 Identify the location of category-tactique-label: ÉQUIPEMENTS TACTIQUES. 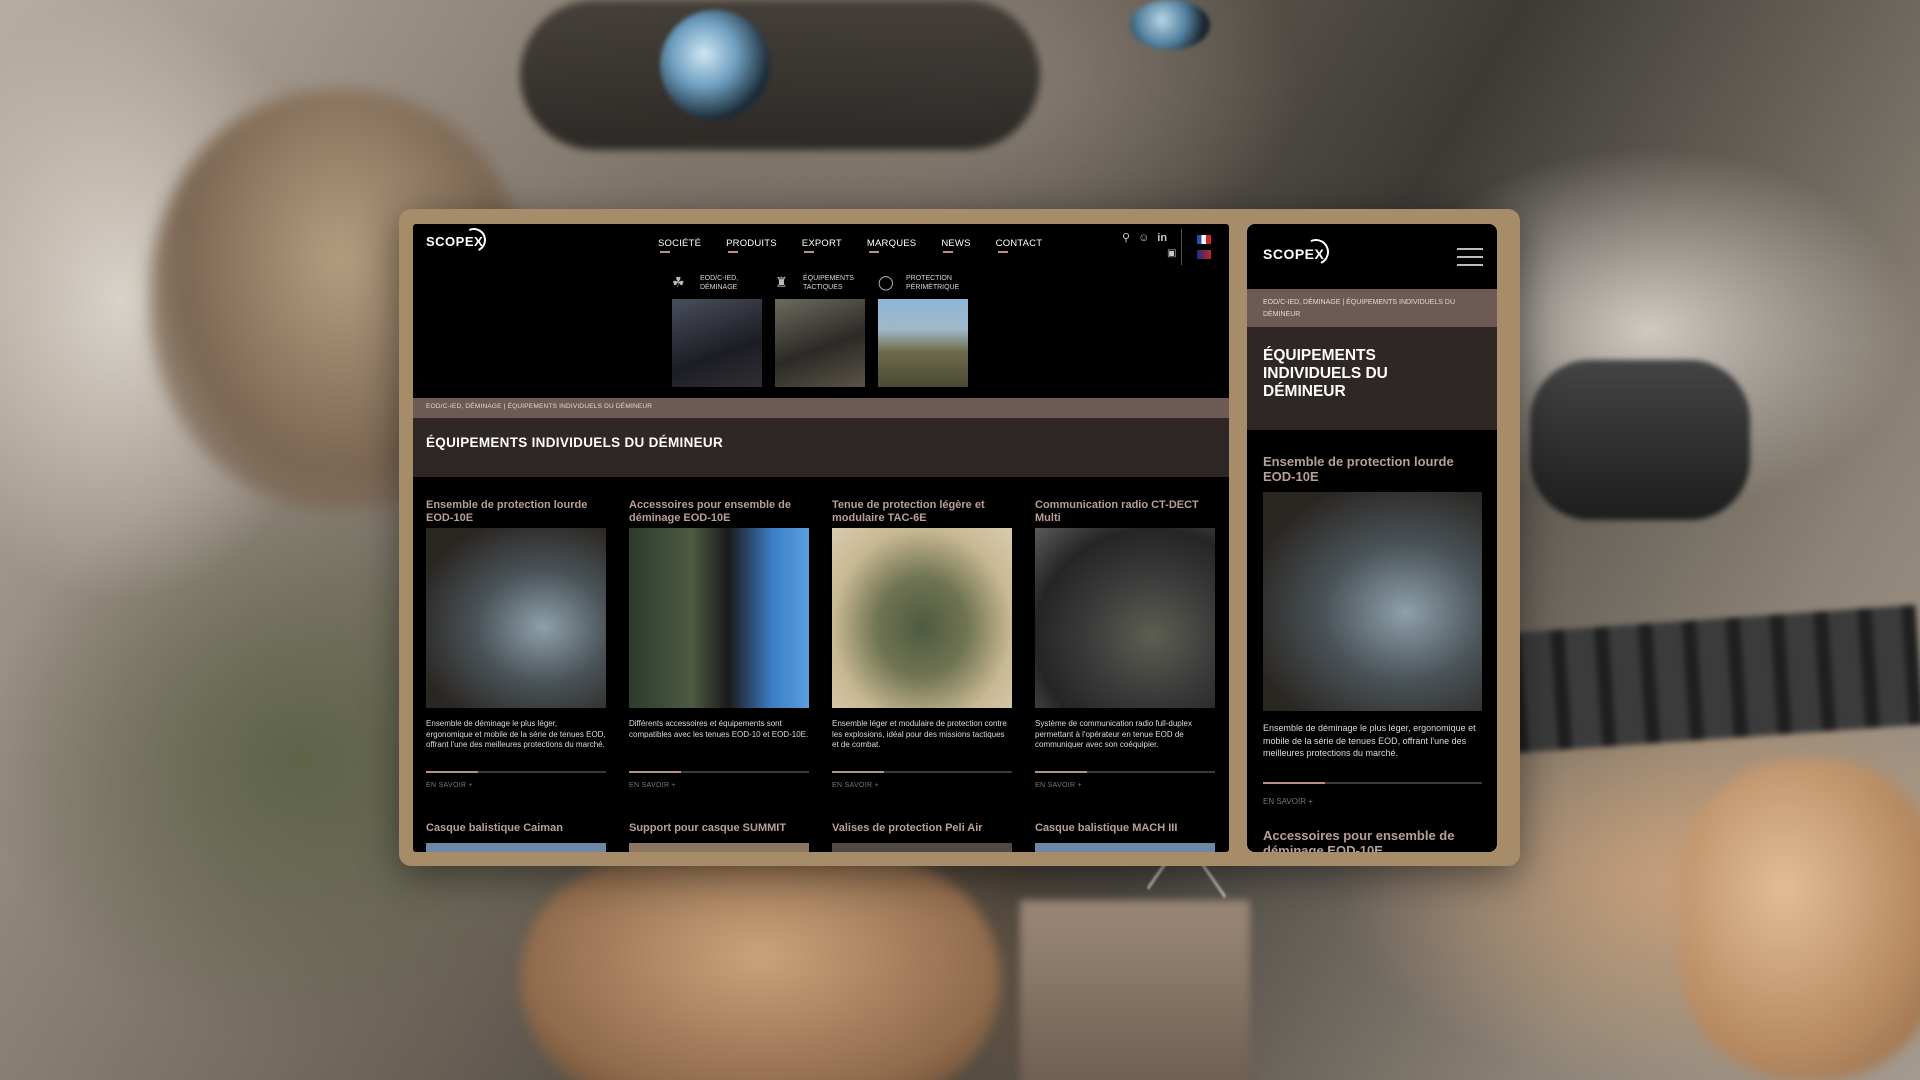
(828, 283).